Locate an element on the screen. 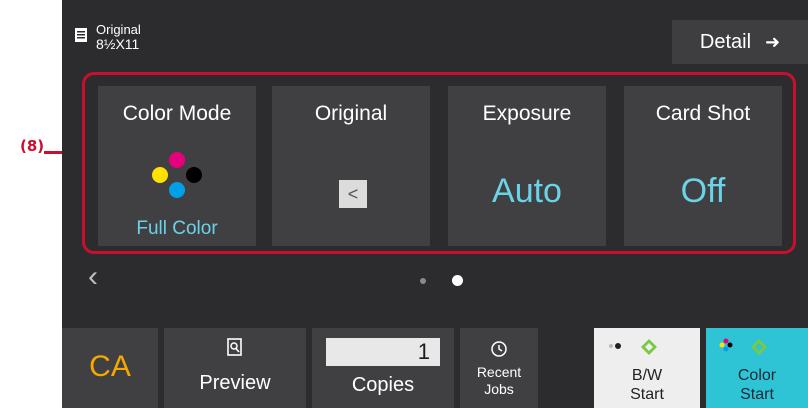 Image resolution: width=808 pixels, height=408 pixels. card-title: Exposure is located at coordinates (527, 113).